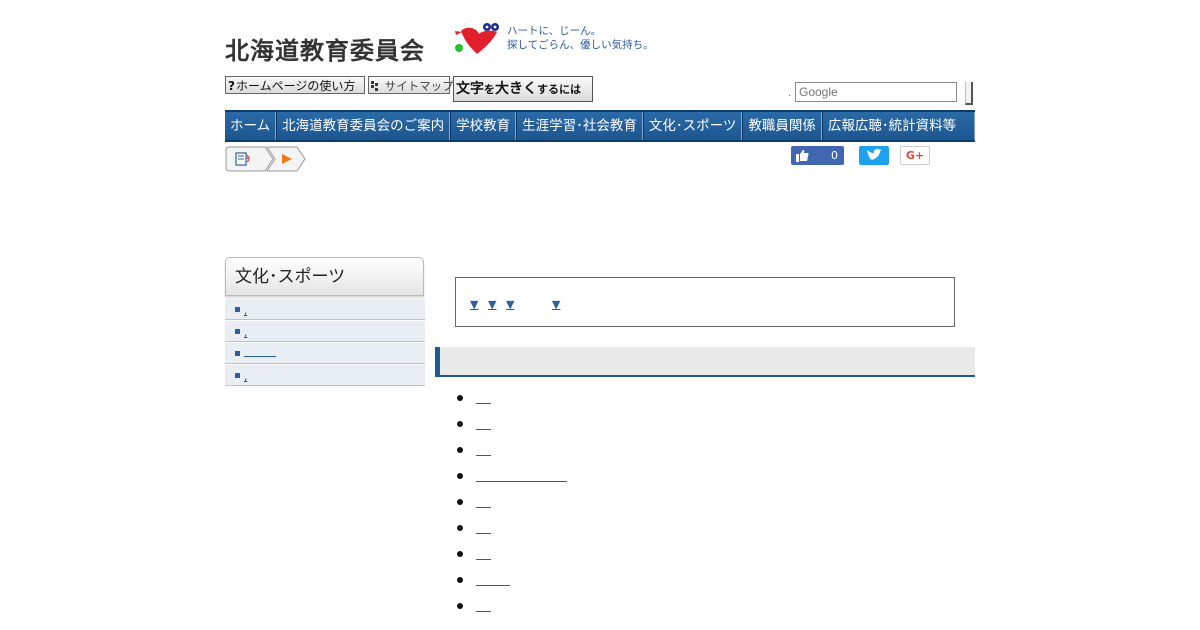 The width and height of the screenshot is (1200, 630). Describe the element at coordinates (260, 351) in the screenshot. I see `sidebar-item-link` at that location.